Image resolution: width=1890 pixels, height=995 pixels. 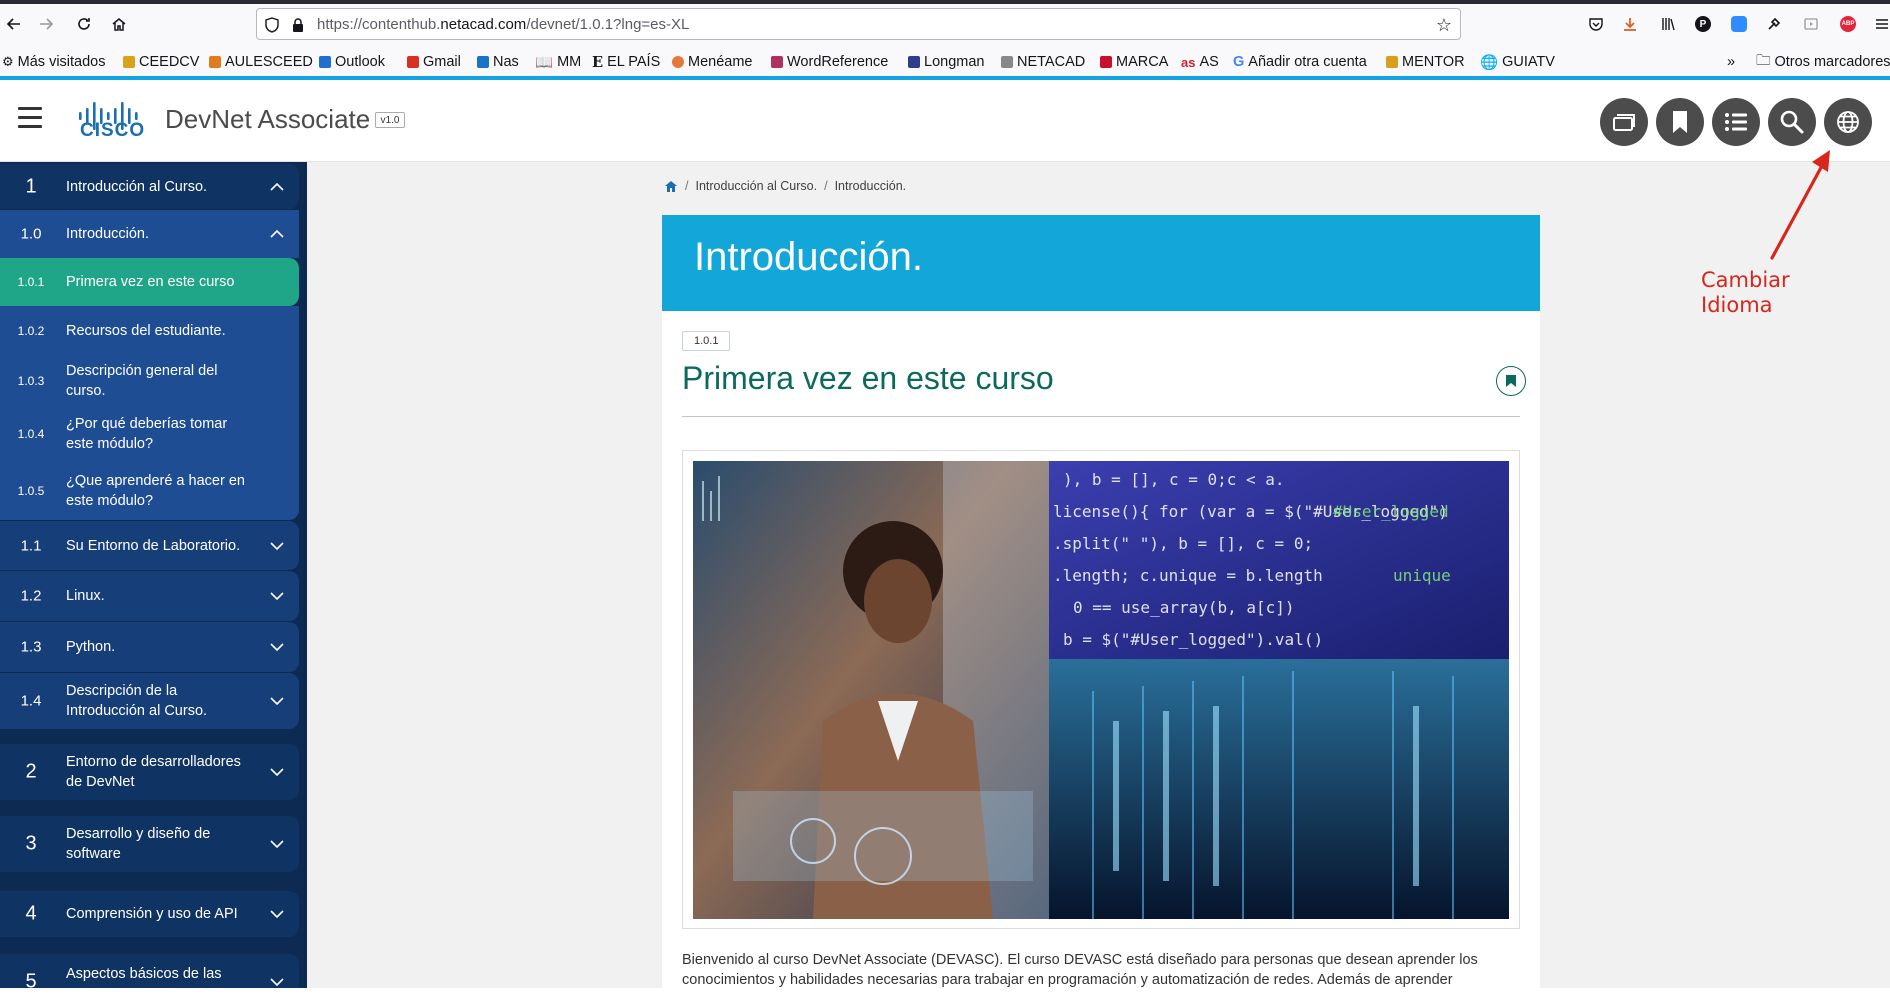 What do you see at coordinates (1881, 24) in the screenshot?
I see `app-menu-icon` at bounding box center [1881, 24].